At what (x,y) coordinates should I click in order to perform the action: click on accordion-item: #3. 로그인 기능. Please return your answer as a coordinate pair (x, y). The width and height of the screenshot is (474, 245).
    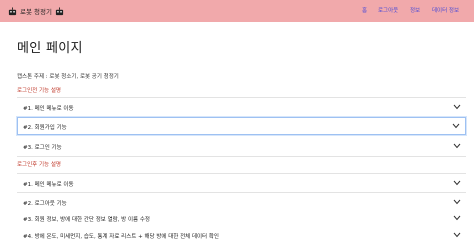
    Looking at the image, I should click on (241, 147).